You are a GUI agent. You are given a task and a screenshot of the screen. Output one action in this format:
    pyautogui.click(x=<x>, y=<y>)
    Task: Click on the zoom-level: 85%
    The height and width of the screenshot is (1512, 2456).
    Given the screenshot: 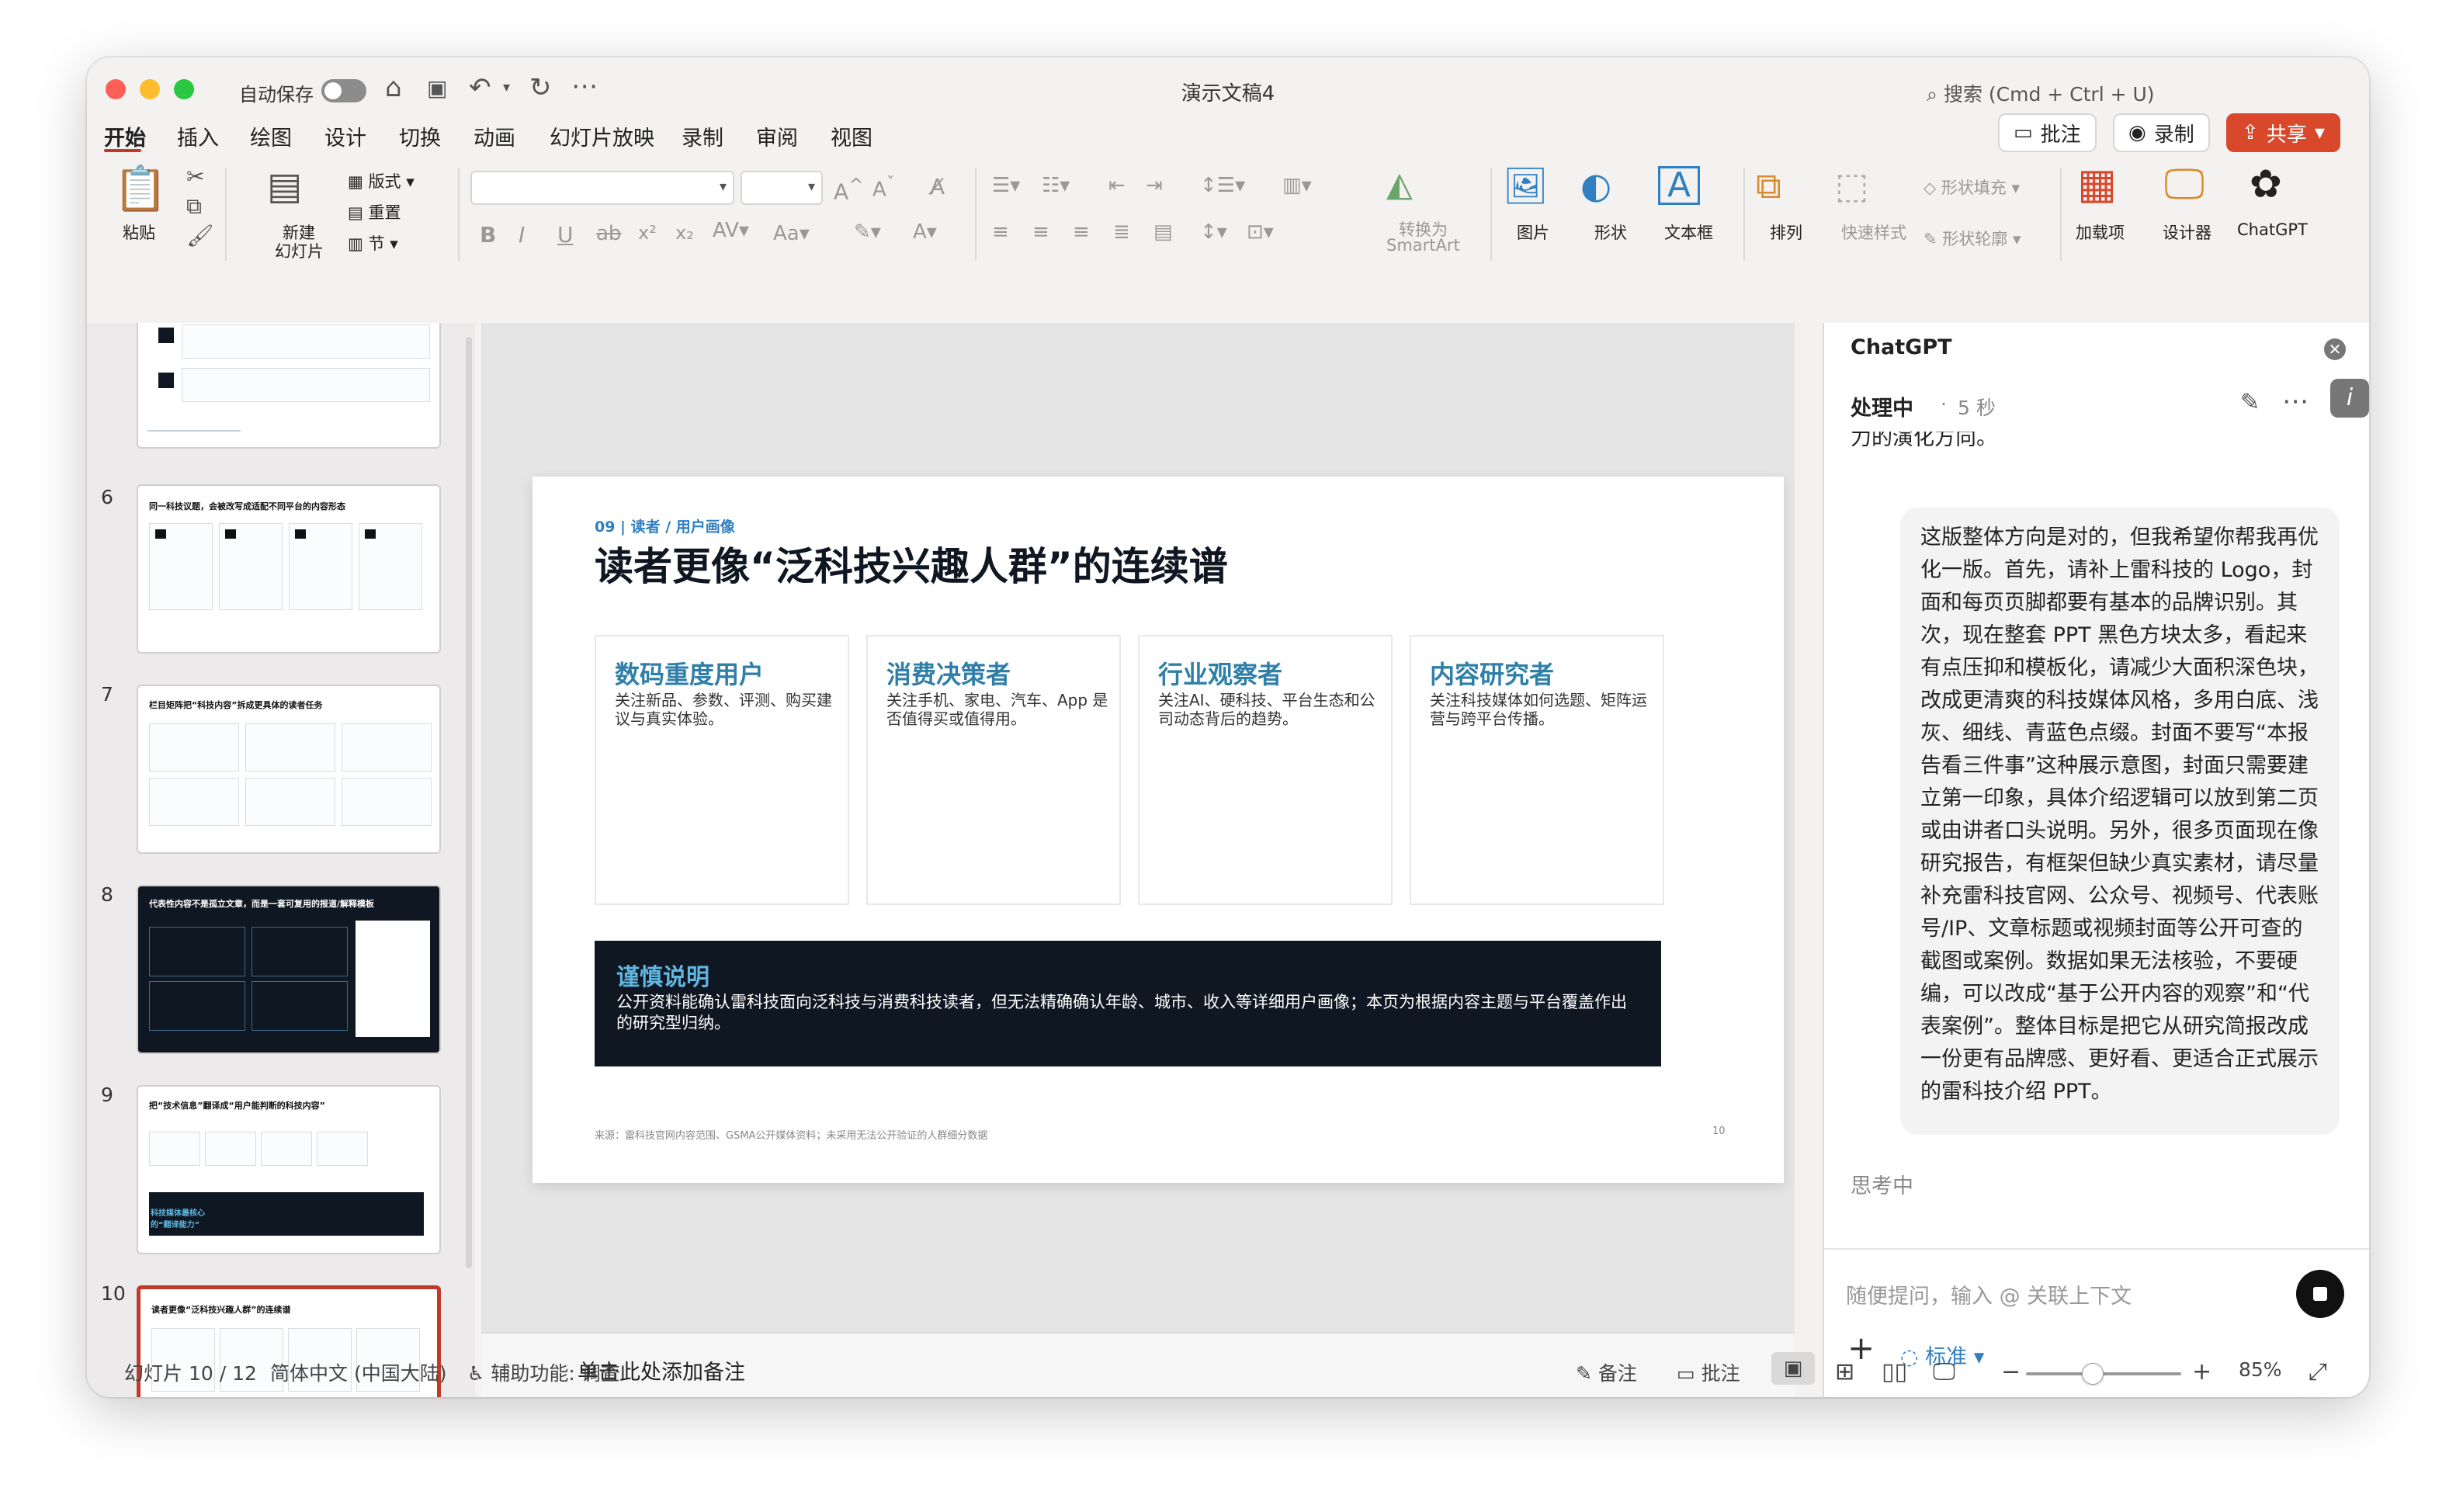 What is the action you would take?
    pyautogui.click(x=2260, y=1369)
    